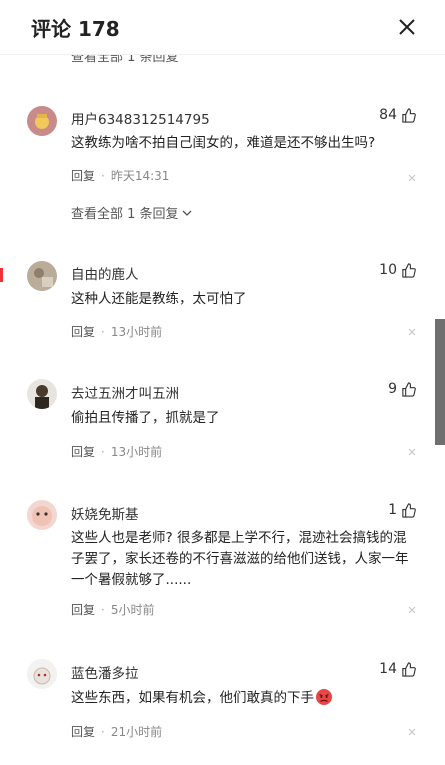 Image resolution: width=445 pixels, height=765 pixels. Describe the element at coordinates (397, 270) in the screenshot. I see `like-button: 10` at that location.